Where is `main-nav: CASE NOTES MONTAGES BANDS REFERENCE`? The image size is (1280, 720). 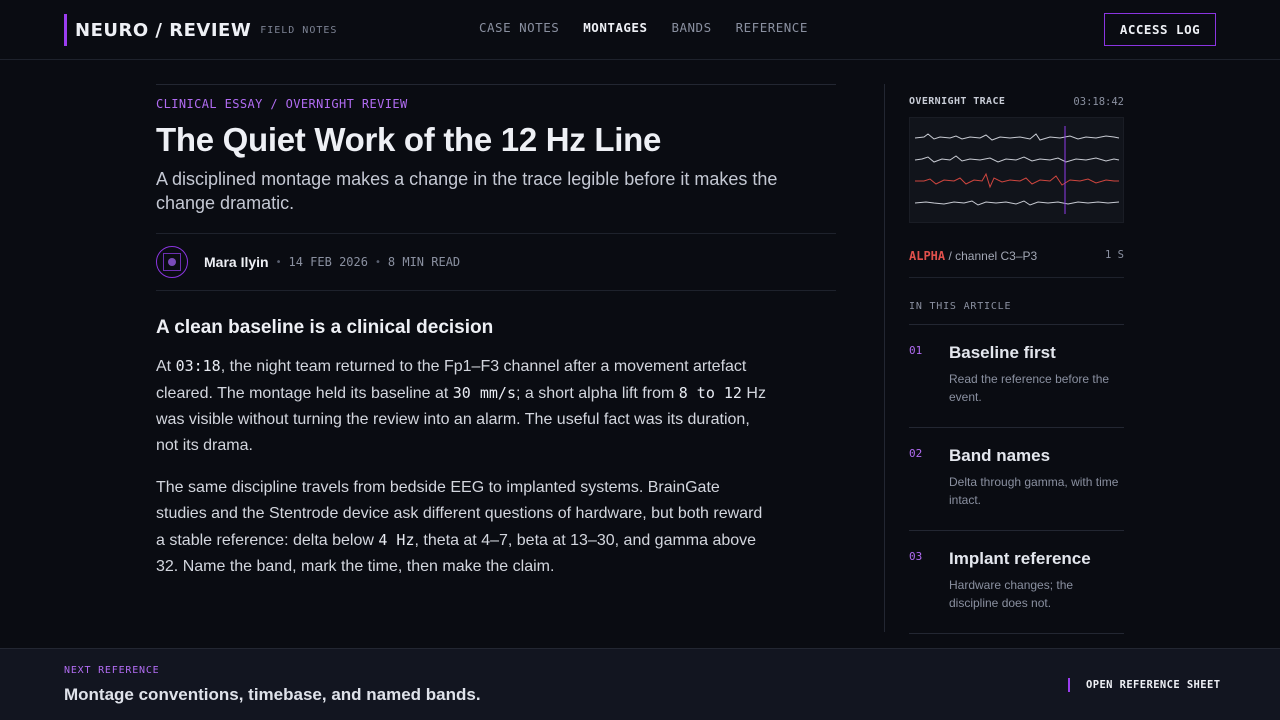
main-nav: CASE NOTES MONTAGES BANDS REFERENCE is located at coordinates (643, 27).